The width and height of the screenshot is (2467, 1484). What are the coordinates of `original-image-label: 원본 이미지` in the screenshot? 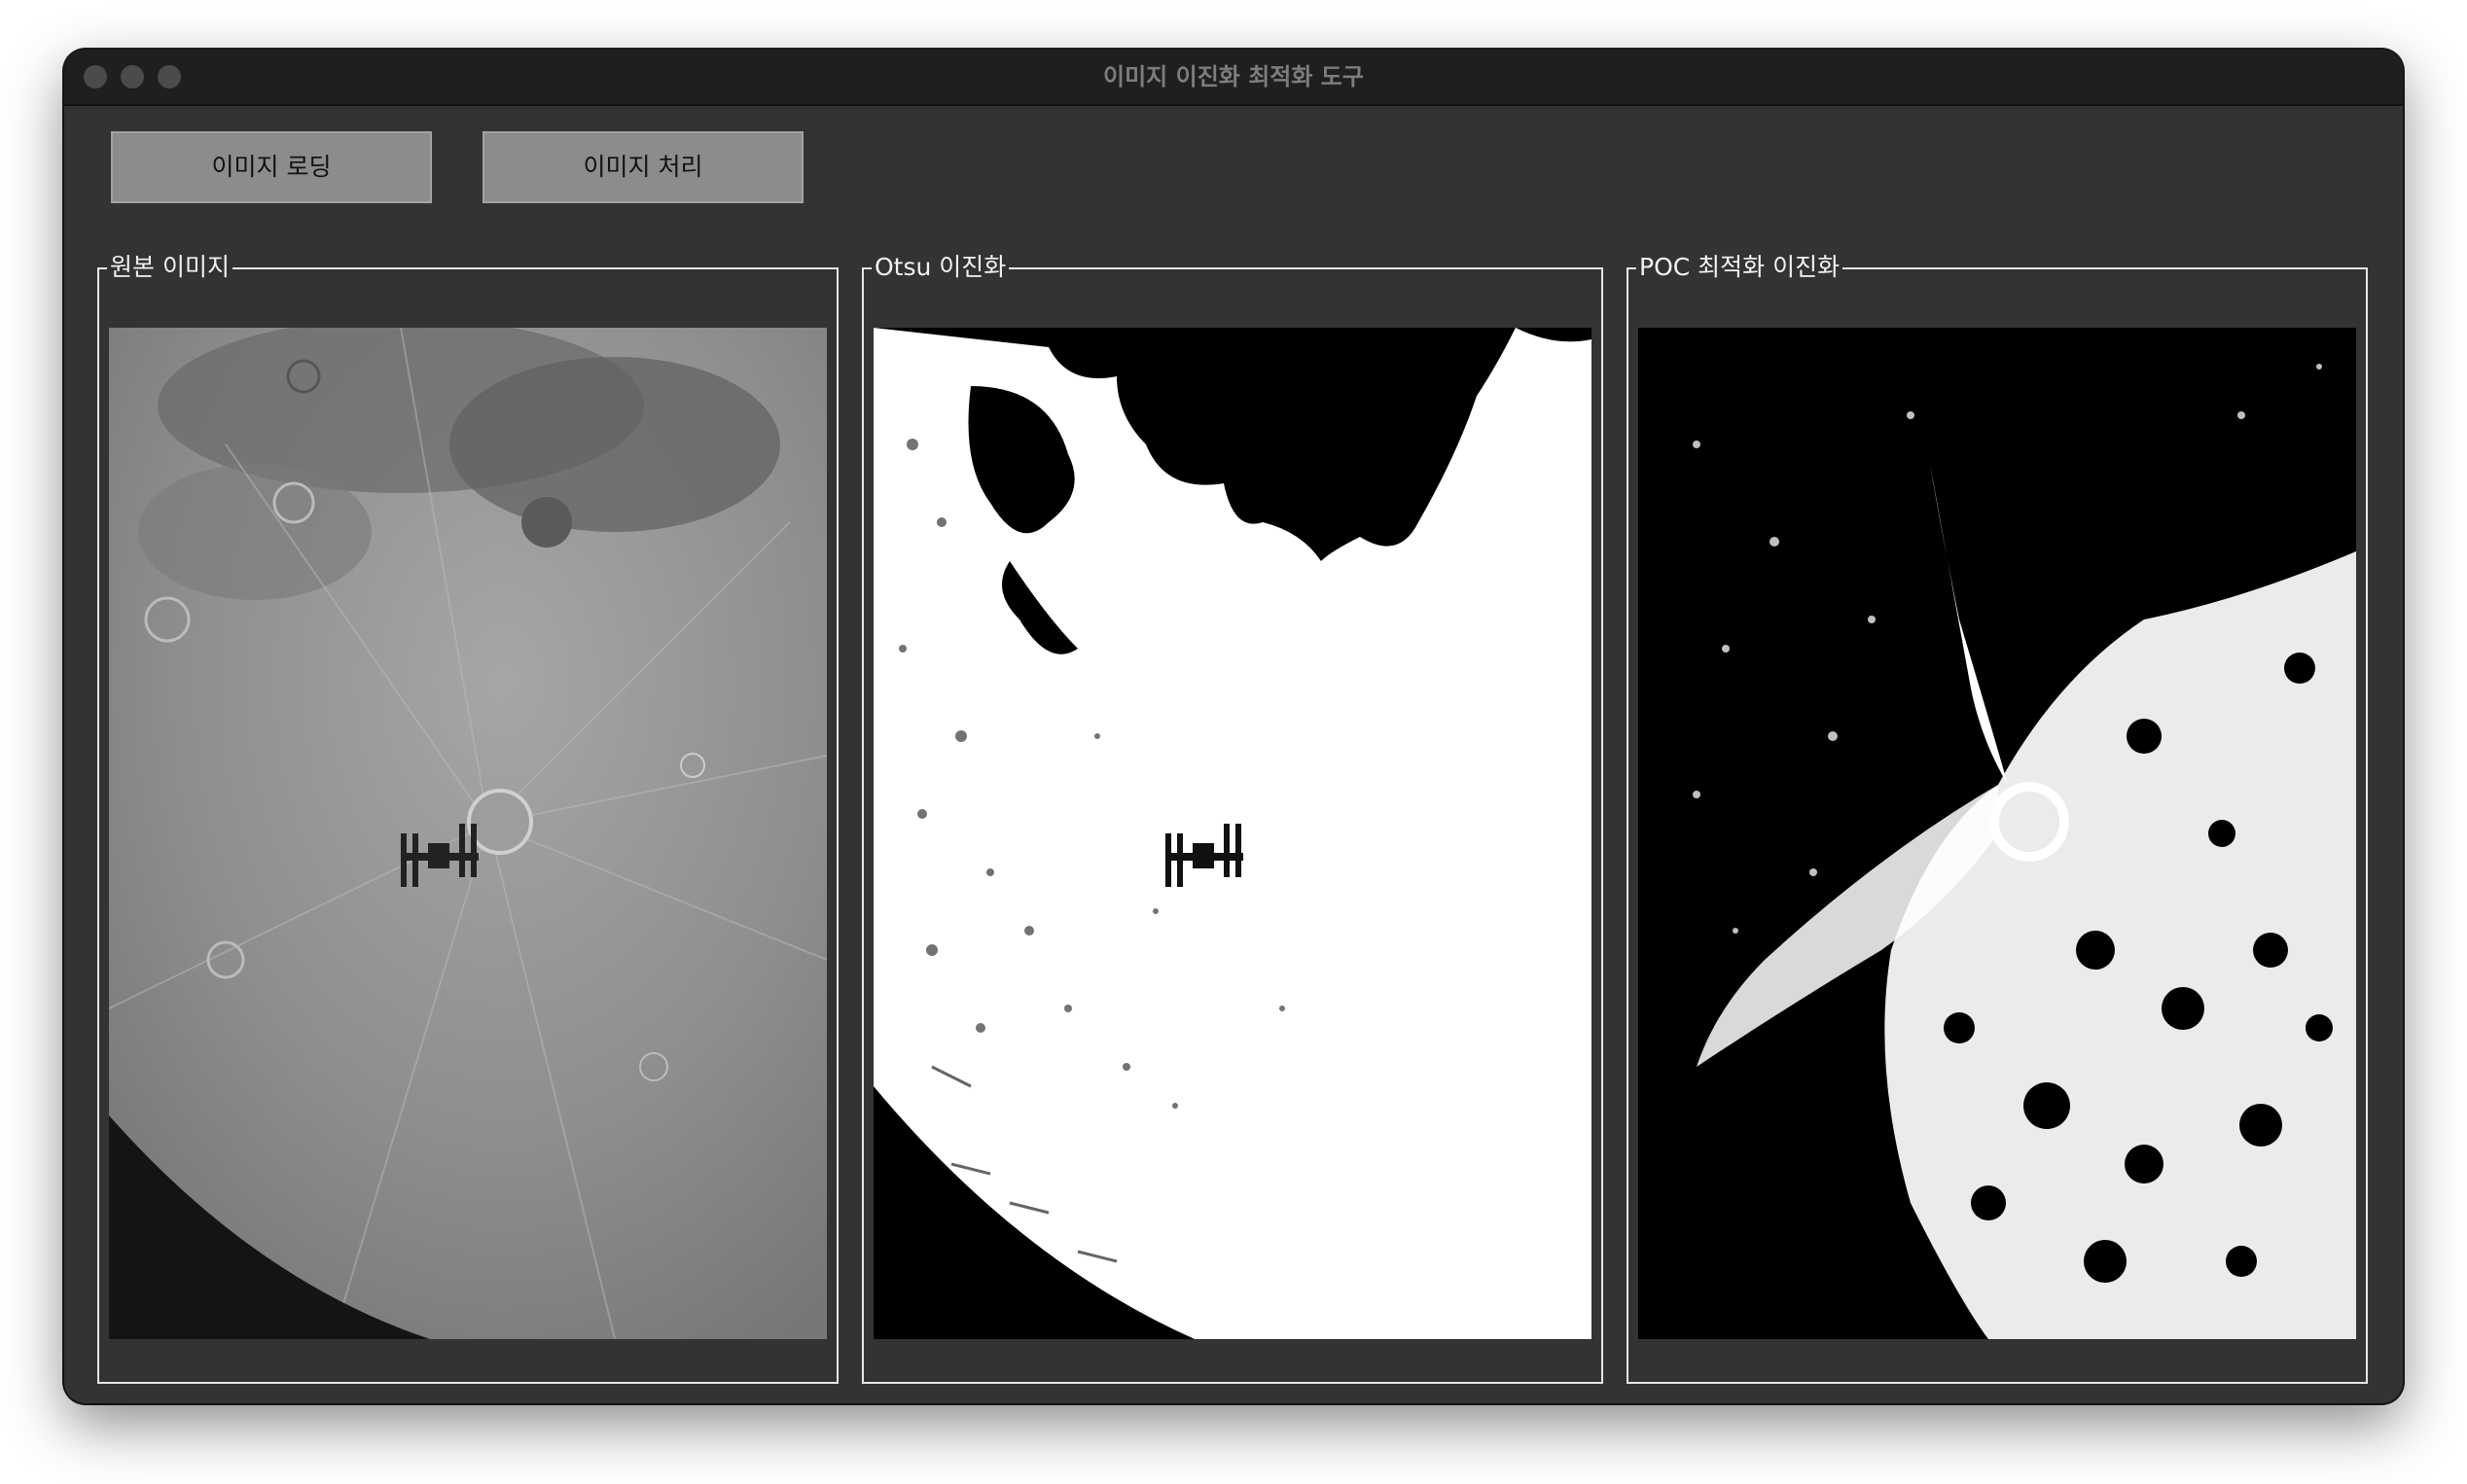 It's located at (169, 268).